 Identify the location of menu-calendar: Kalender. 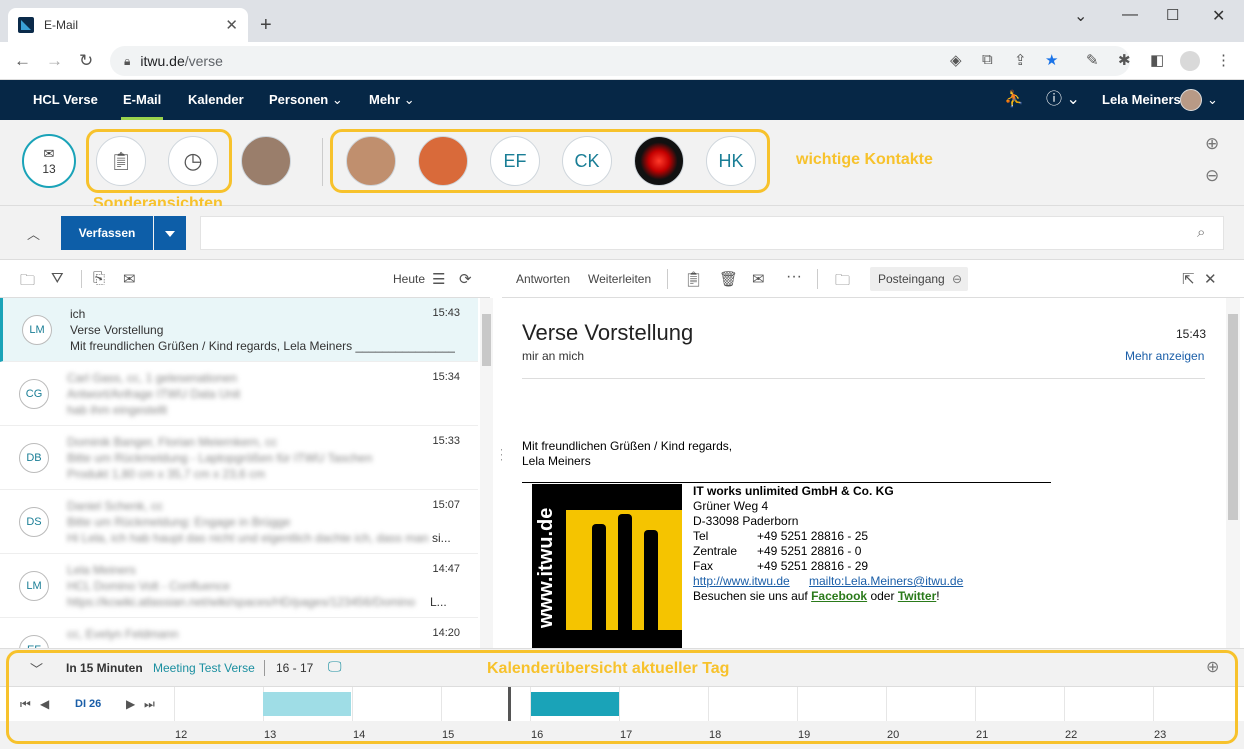
(216, 100).